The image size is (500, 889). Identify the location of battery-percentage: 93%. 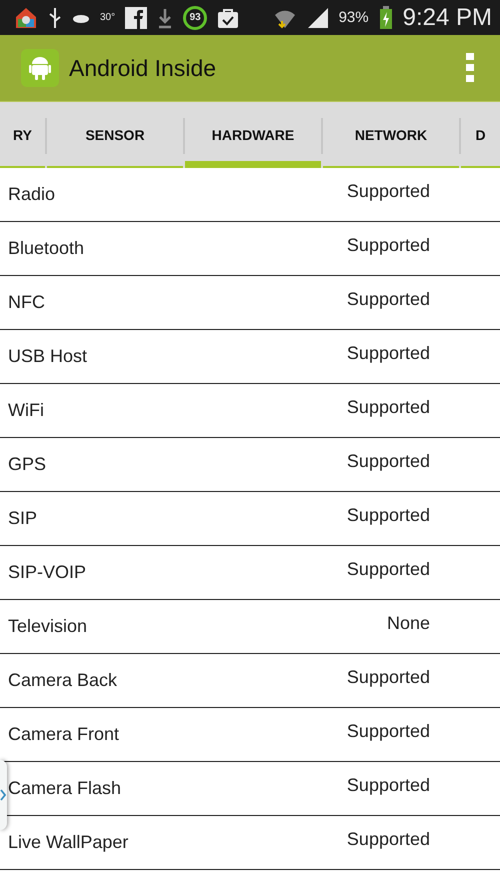
(353, 17).